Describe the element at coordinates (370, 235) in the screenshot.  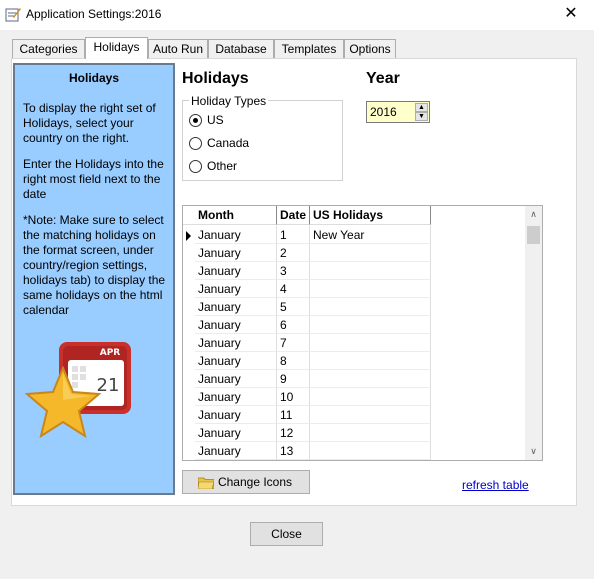
I see `cell-holiday: New Year` at that location.